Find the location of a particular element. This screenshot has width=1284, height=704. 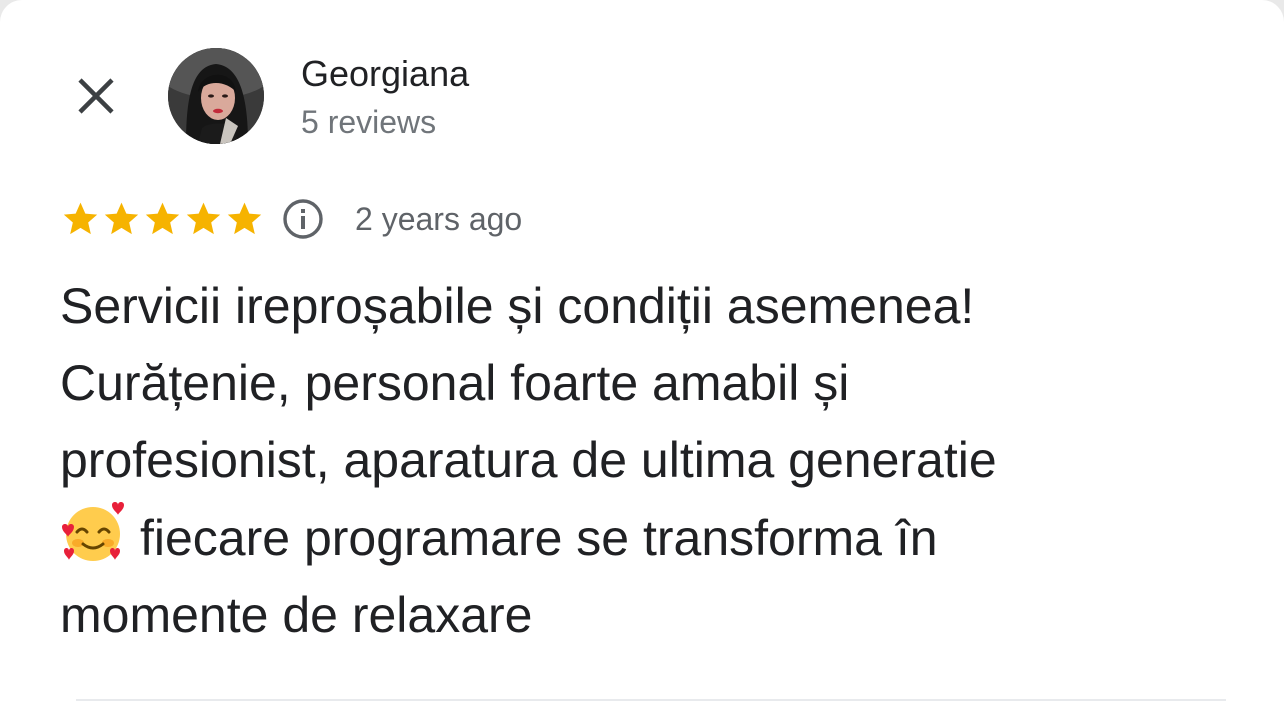

star-rating is located at coordinates (162, 219).